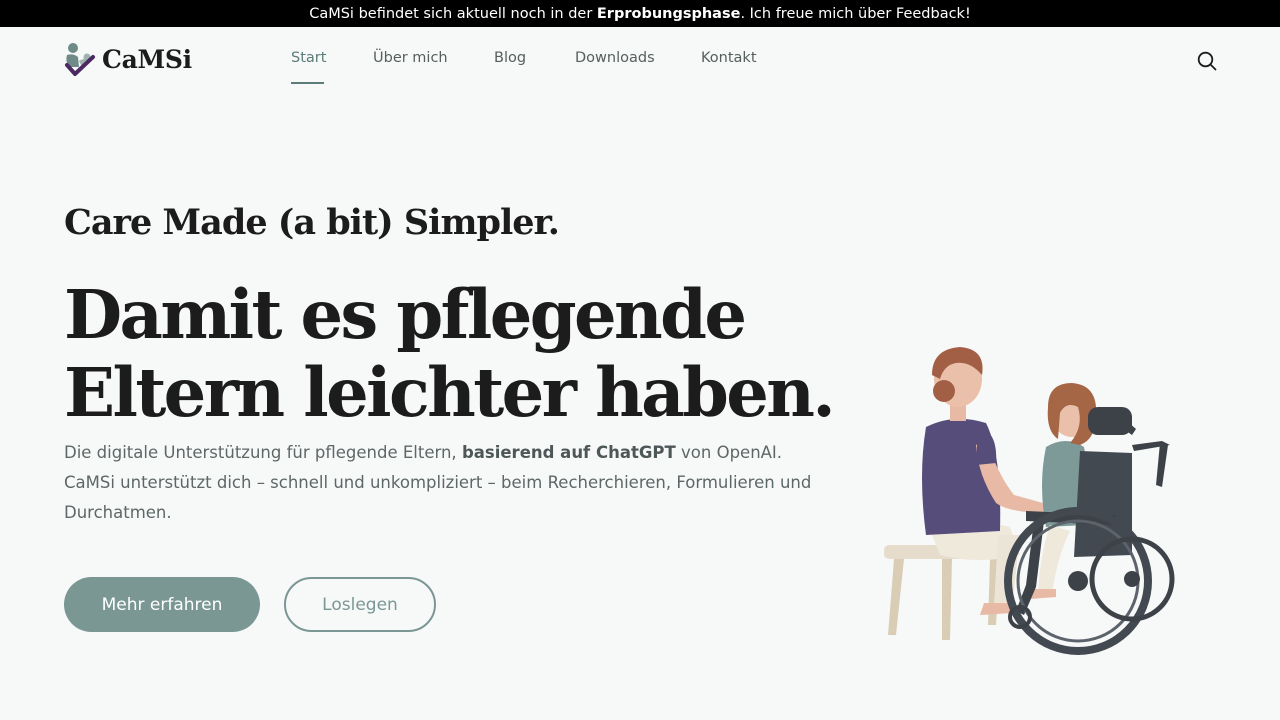 The height and width of the screenshot is (720, 1280). Describe the element at coordinates (568, 452) in the screenshot. I see `intro-text-bold: basierend auf ChatGPT` at that location.